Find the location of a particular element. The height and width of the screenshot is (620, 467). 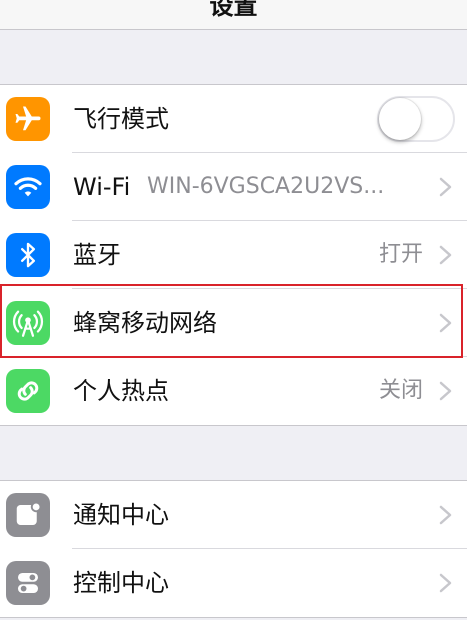

navigation-bar: 设置 is located at coordinates (233, 15).